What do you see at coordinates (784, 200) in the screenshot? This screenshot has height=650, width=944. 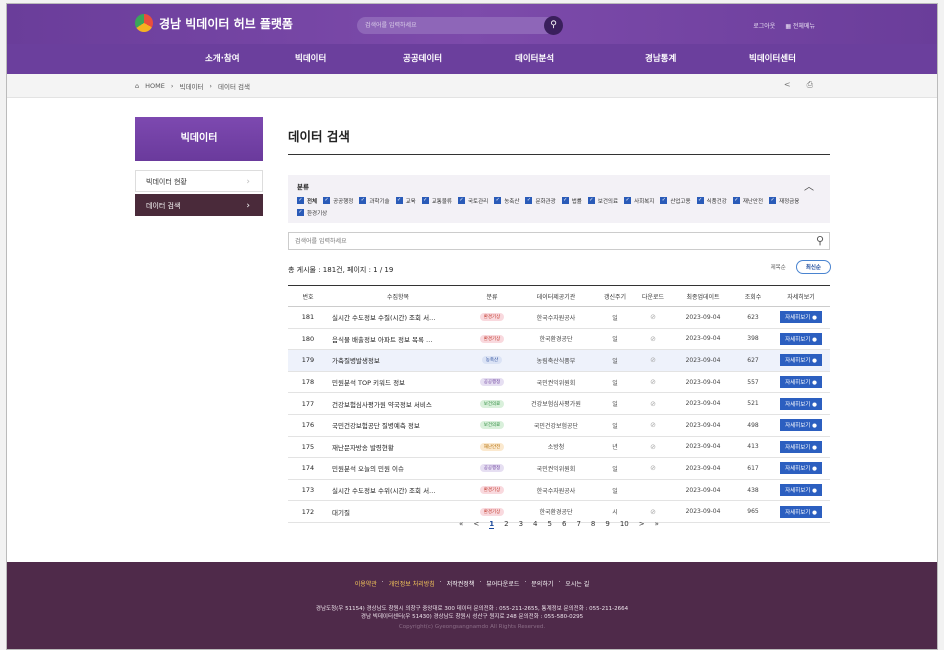 I see `category-checkbox: ✓ 재정금융` at bounding box center [784, 200].